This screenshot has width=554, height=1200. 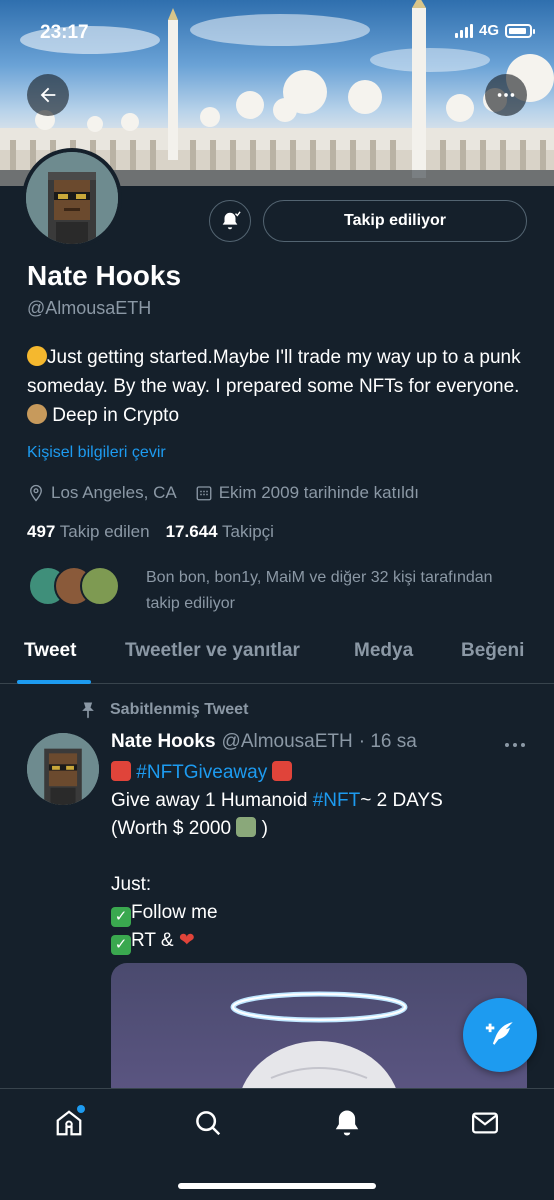 What do you see at coordinates (155, 940) in the screenshot?
I see `tweet-text: RT &` at bounding box center [155, 940].